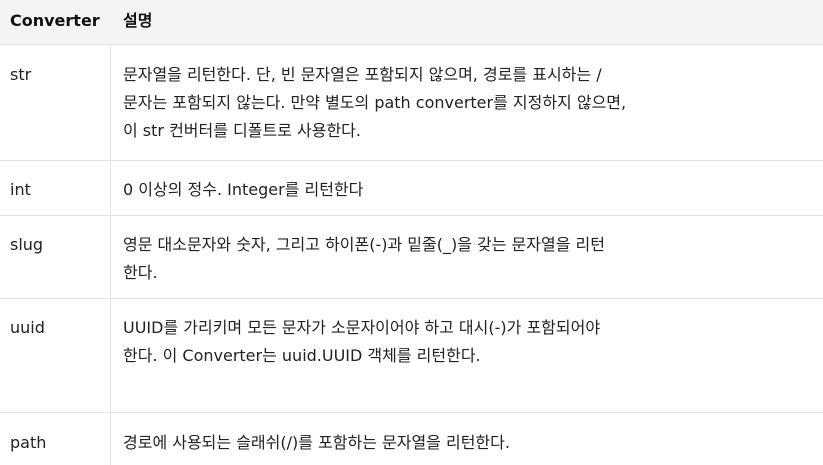 This screenshot has width=823, height=465. Describe the element at coordinates (138, 20) in the screenshot. I see `header-description: 설명` at that location.